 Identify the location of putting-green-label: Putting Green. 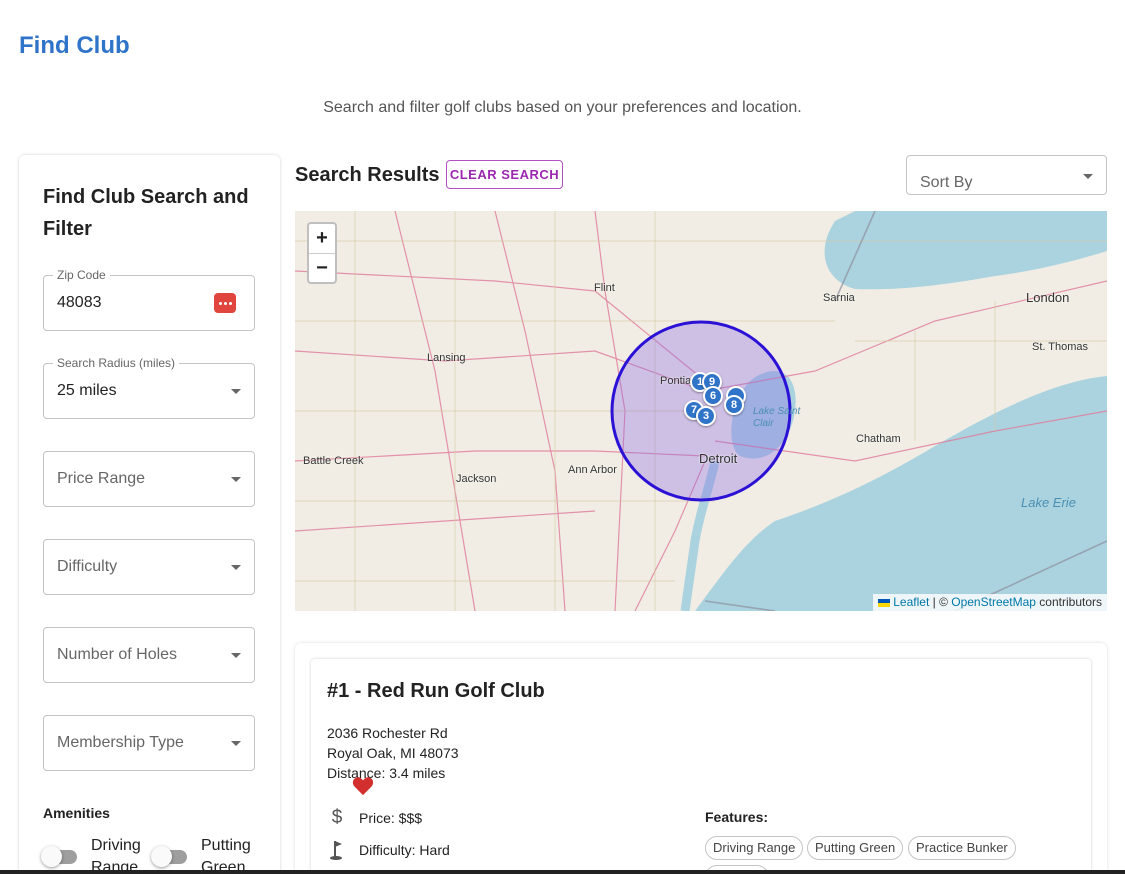
(226, 855).